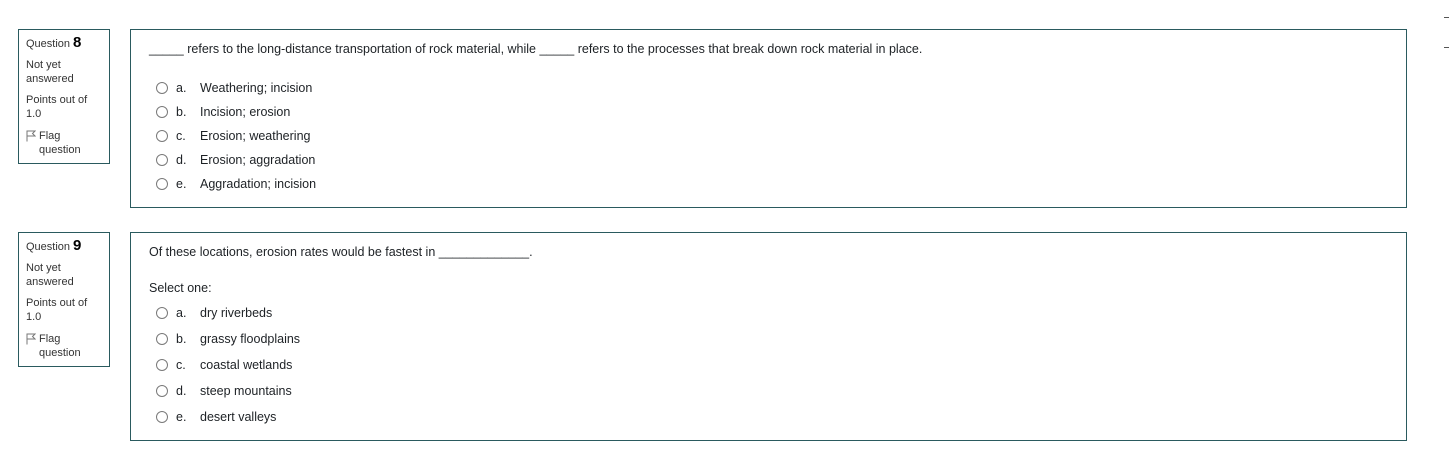 The height and width of the screenshot is (466, 1449). I want to click on answer-option-c: c. Erosion; weathering, so click(236, 136).